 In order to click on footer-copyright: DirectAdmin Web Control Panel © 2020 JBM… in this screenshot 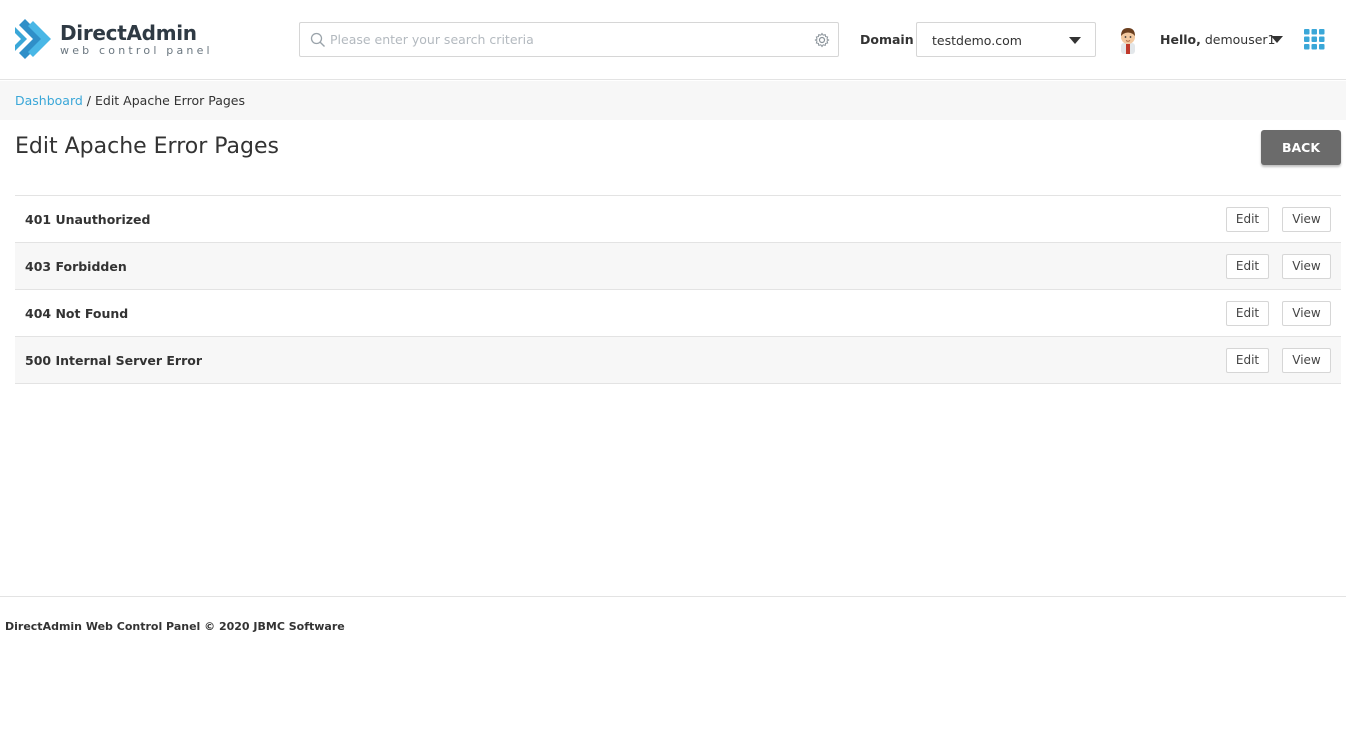, I will do `click(175, 626)`.